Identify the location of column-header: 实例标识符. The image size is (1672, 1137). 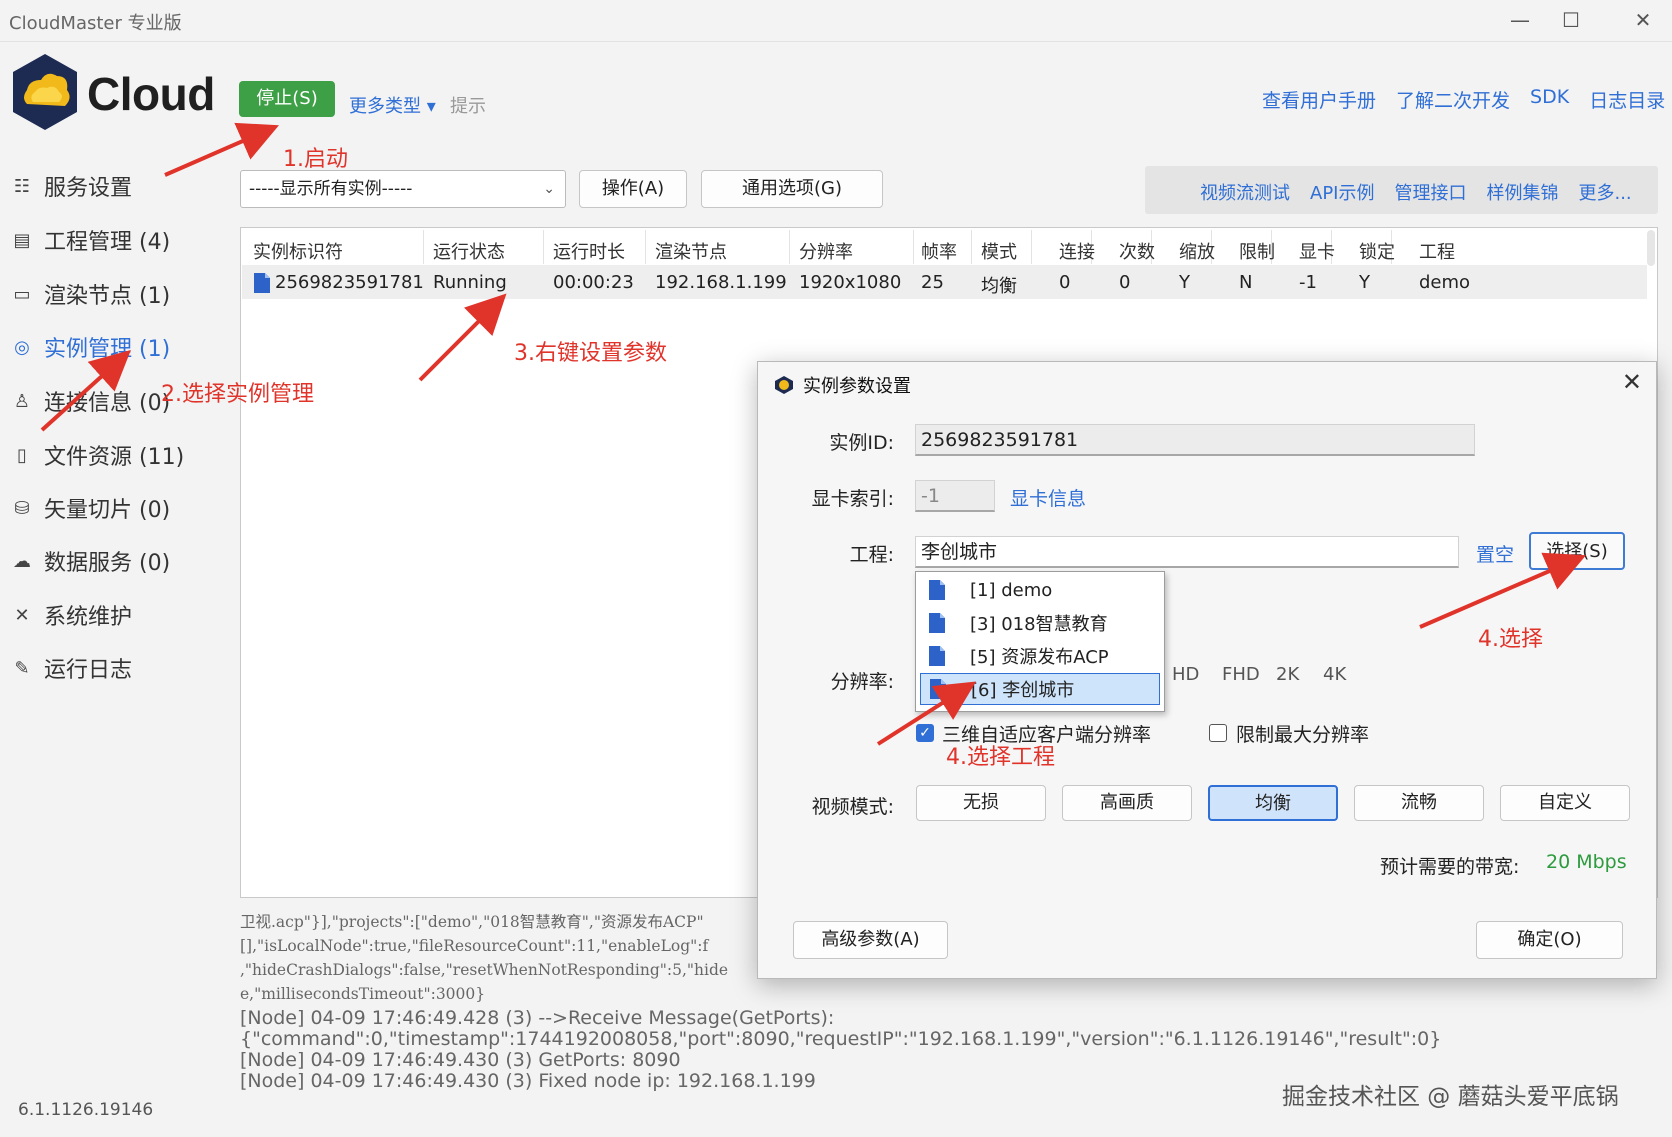
(298, 251).